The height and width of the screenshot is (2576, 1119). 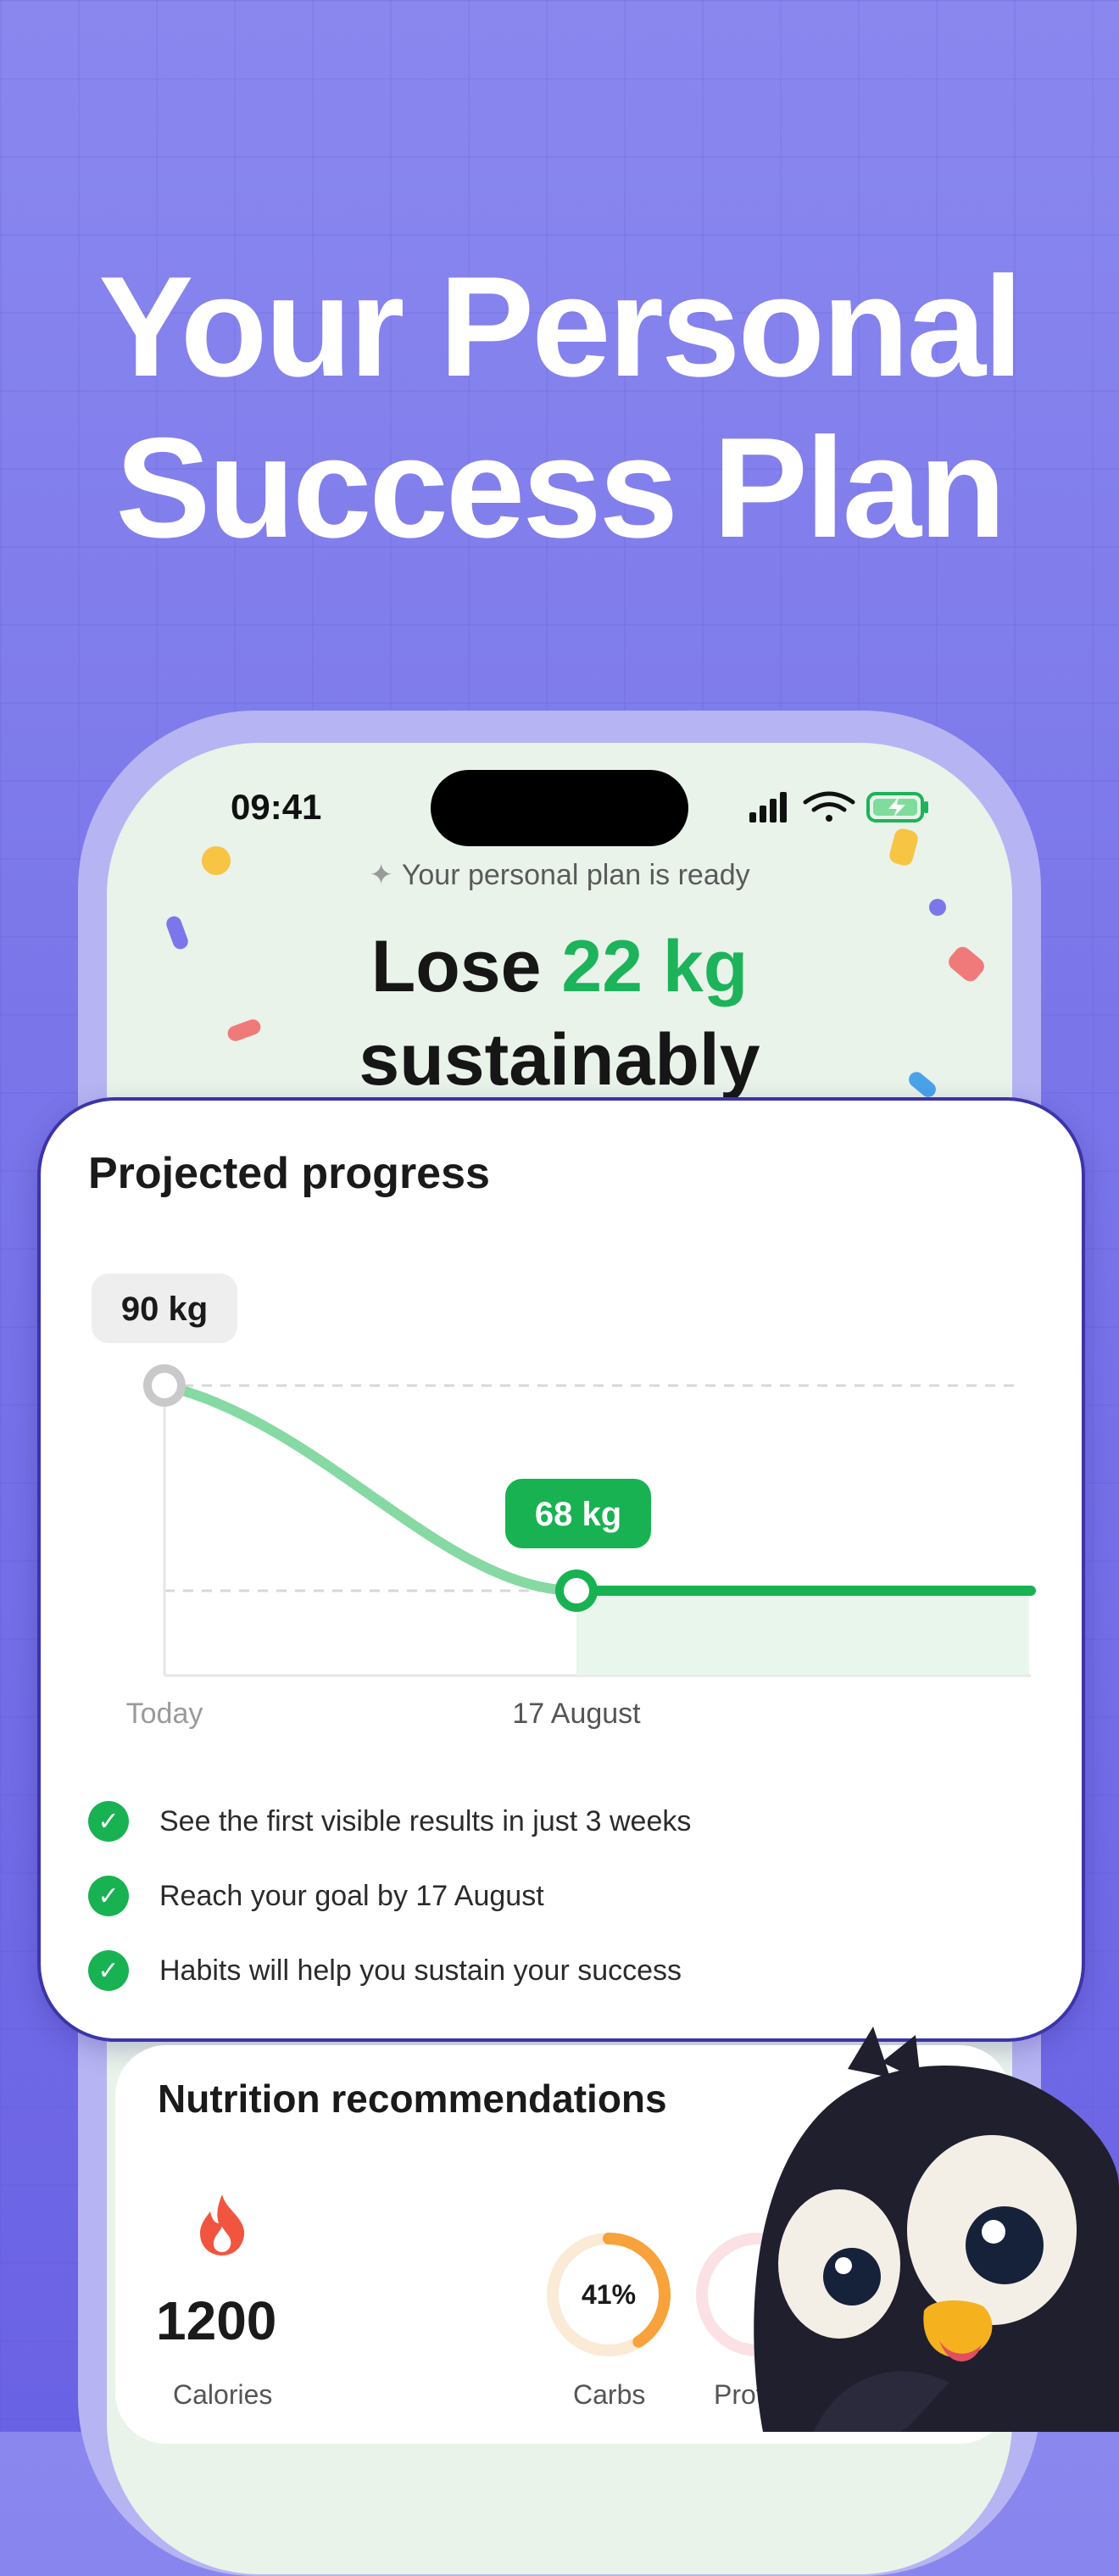 I want to click on list-item: ✓ Reach your goal by 17 August, so click(x=563, y=1896).